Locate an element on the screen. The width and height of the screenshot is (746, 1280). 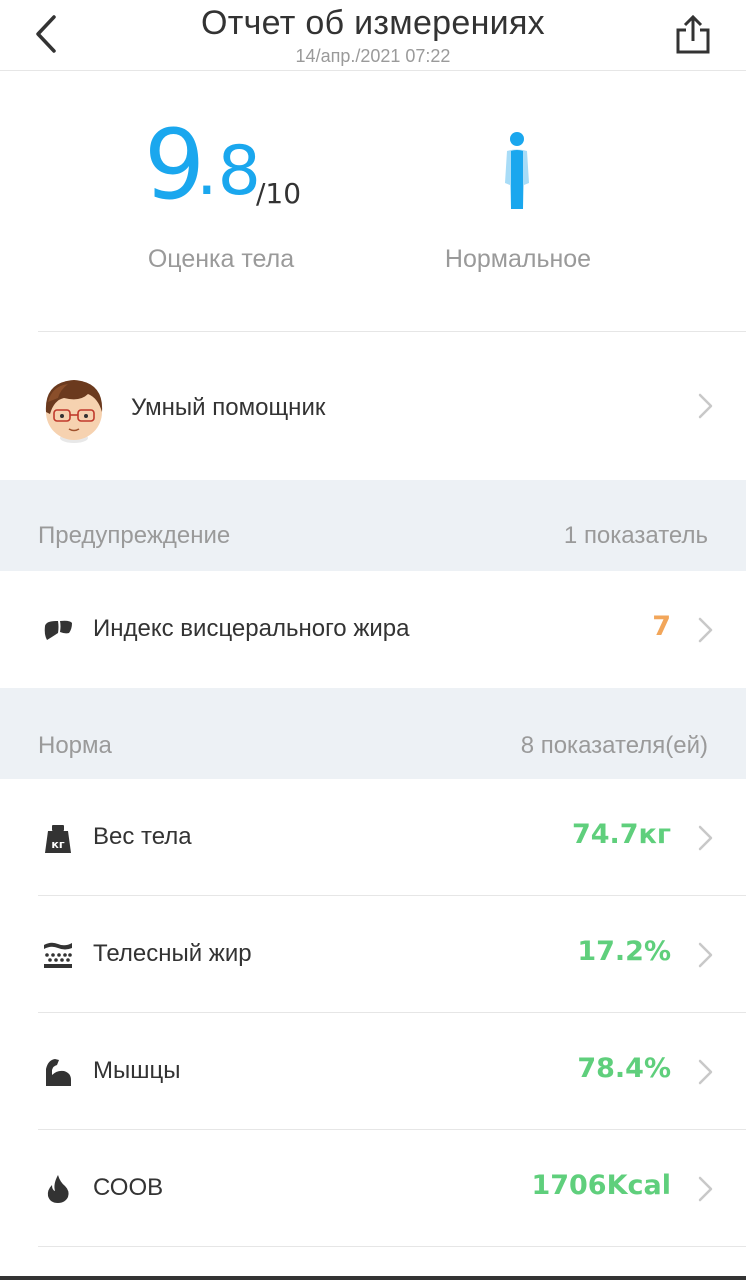
top-bar: Отчет об измерениях 14/апр./2021 07:22 is located at coordinates (373, 35).